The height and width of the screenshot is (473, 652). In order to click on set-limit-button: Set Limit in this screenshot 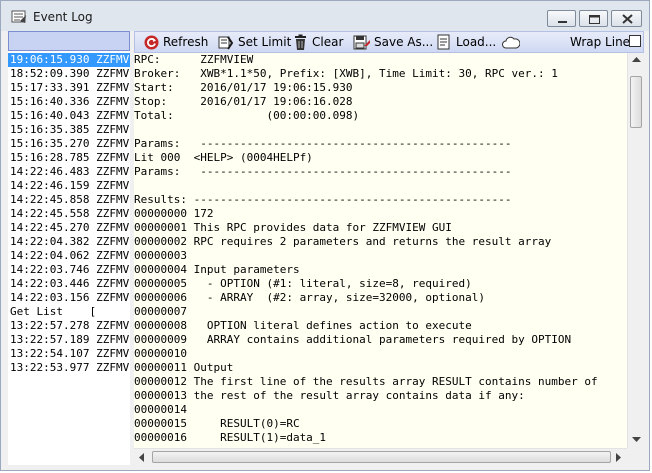, I will do `click(254, 42)`.